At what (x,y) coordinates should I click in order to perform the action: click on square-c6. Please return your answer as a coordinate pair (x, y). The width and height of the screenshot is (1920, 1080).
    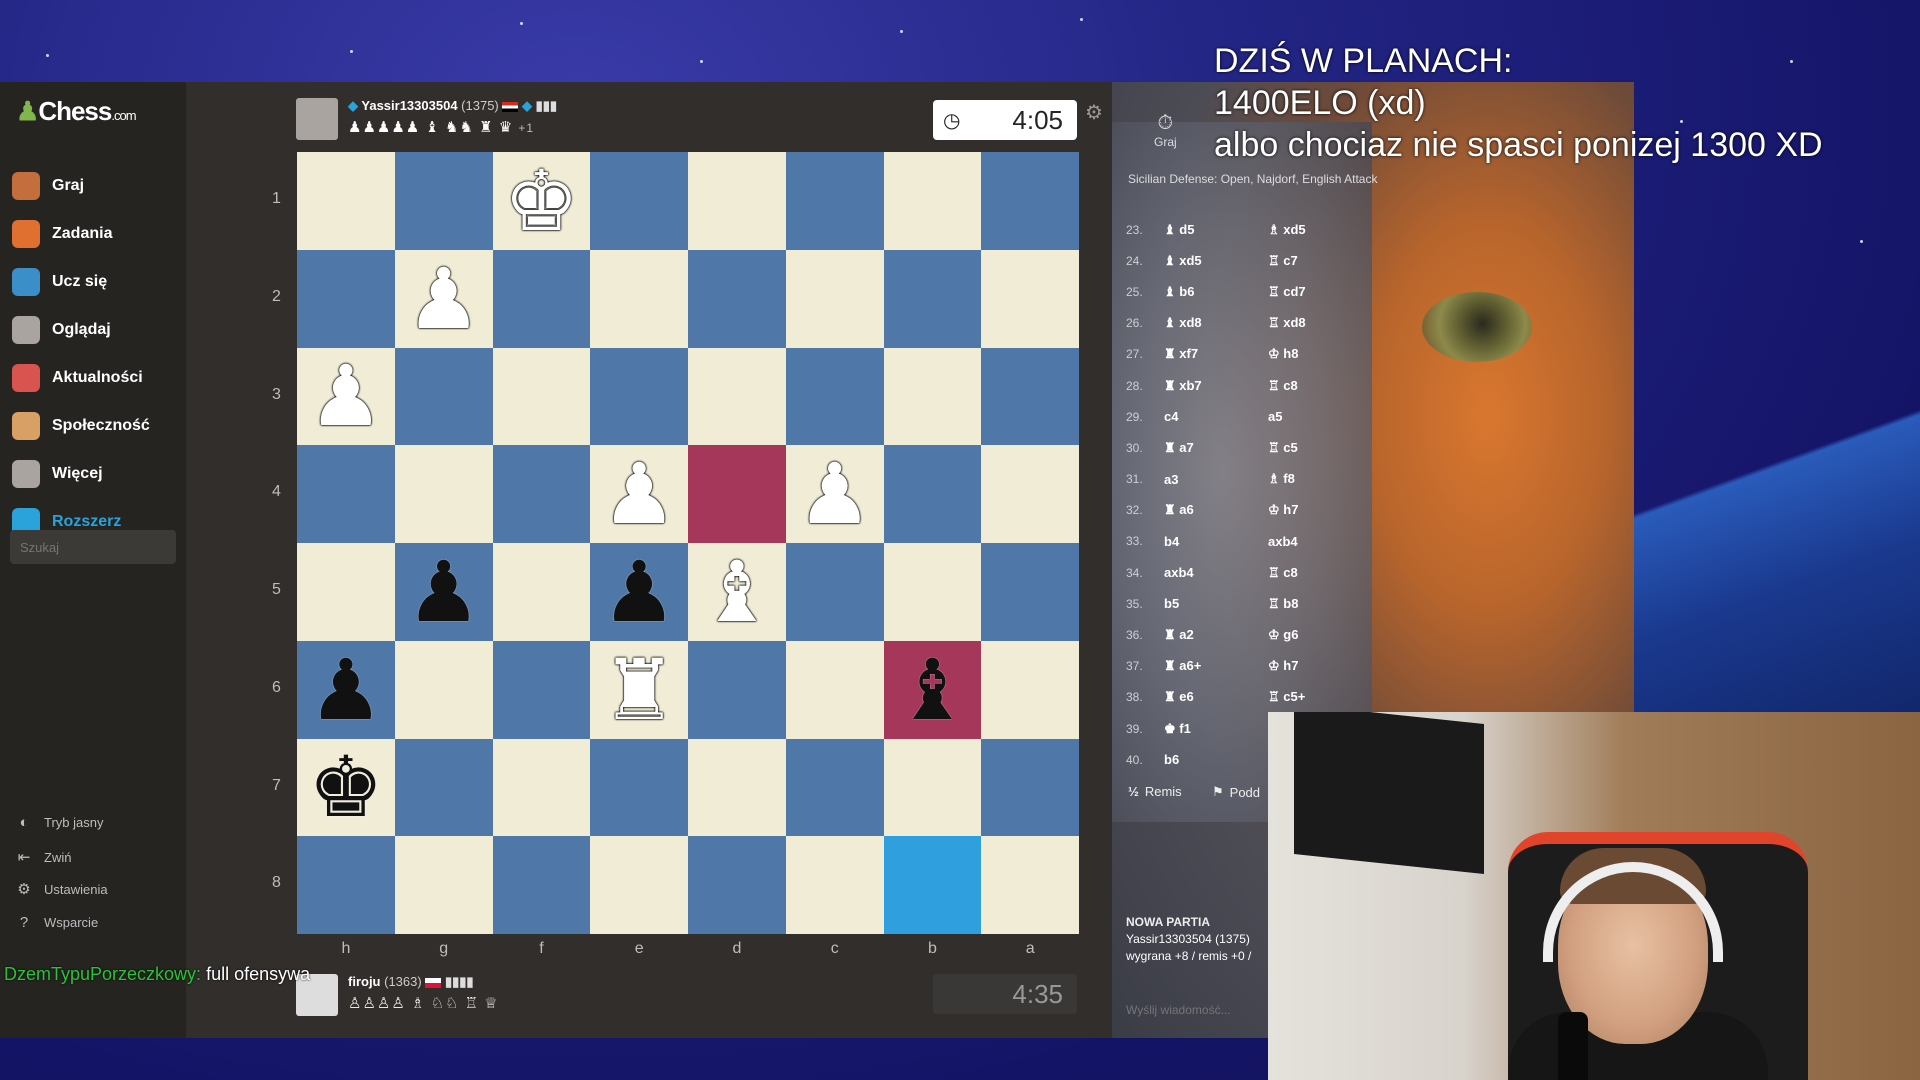
    Looking at the image, I should click on (834, 689).